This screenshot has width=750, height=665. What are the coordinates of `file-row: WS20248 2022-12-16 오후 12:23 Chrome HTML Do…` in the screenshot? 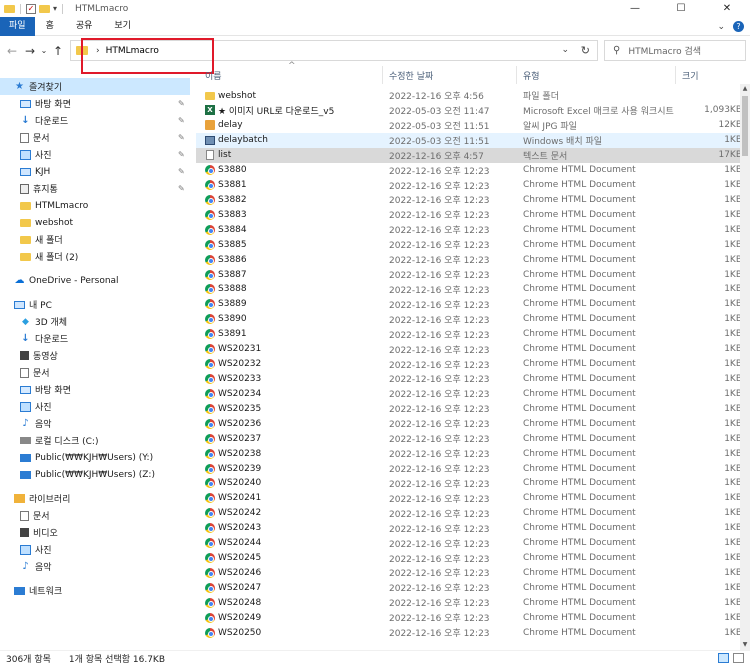 It's located at (470, 602).